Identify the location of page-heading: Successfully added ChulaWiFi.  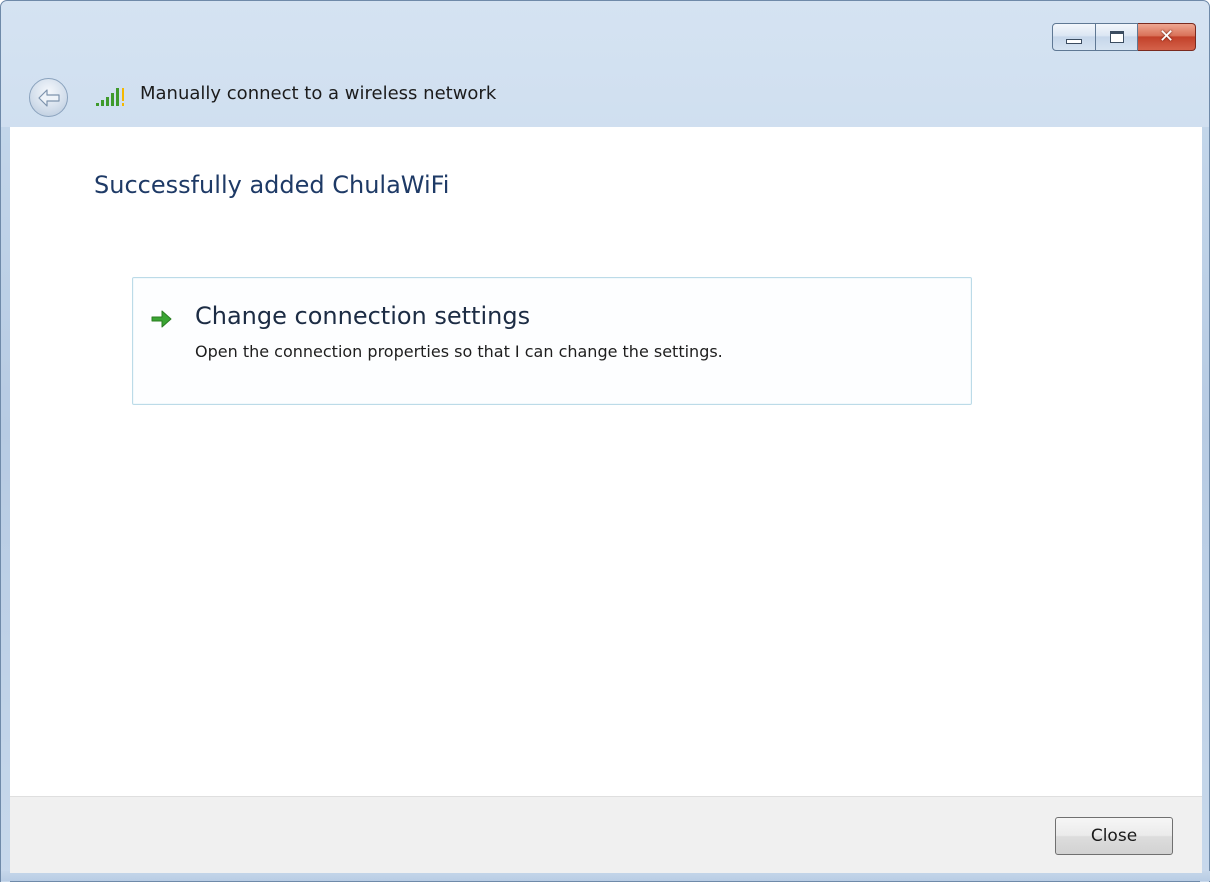
(272, 185).